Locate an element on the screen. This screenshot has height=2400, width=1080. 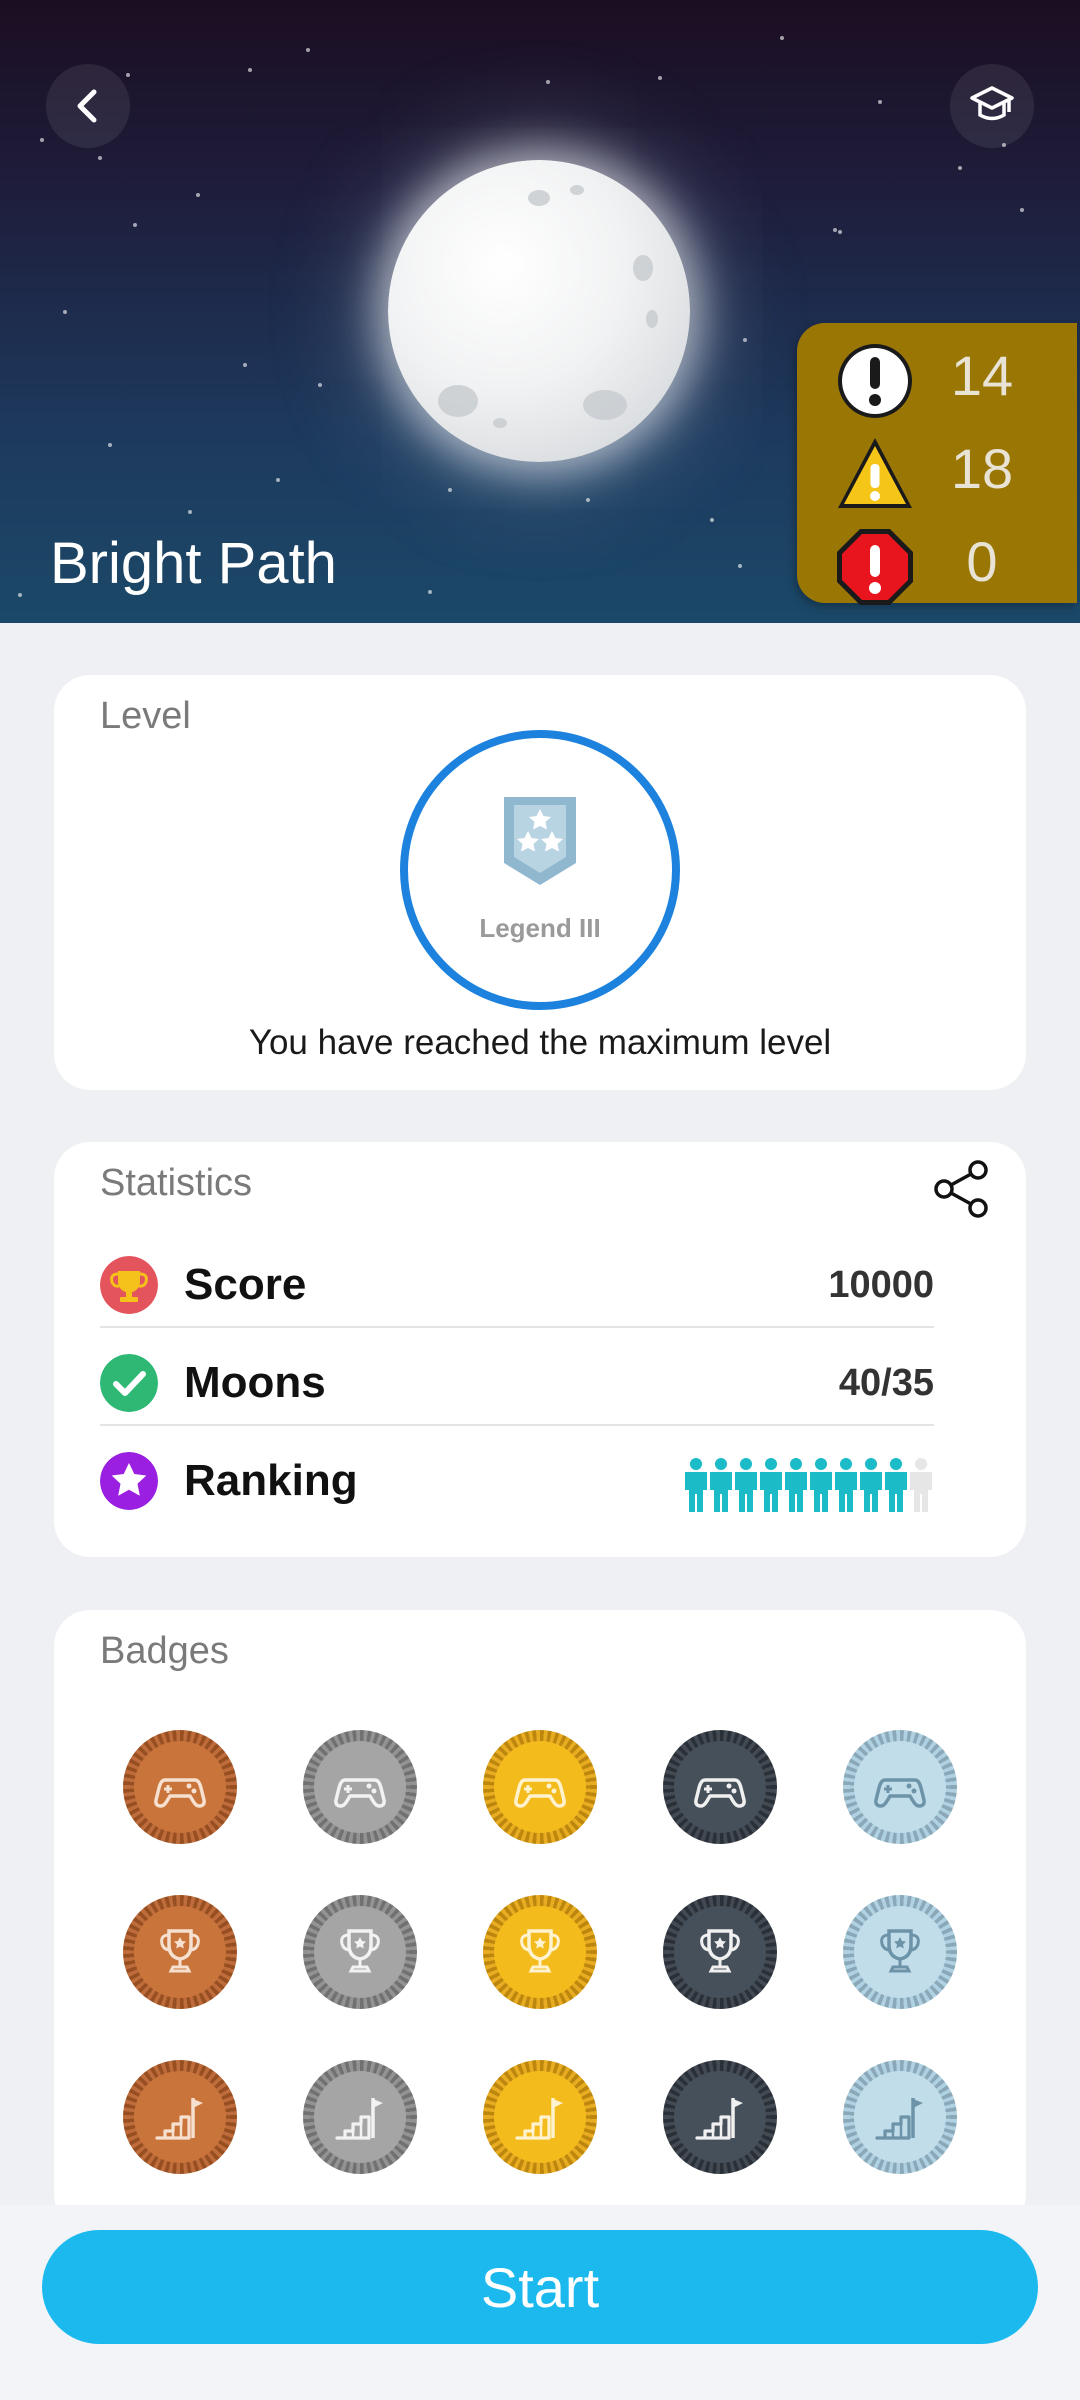
badge-stairs-flag-gold is located at coordinates (540, 2117).